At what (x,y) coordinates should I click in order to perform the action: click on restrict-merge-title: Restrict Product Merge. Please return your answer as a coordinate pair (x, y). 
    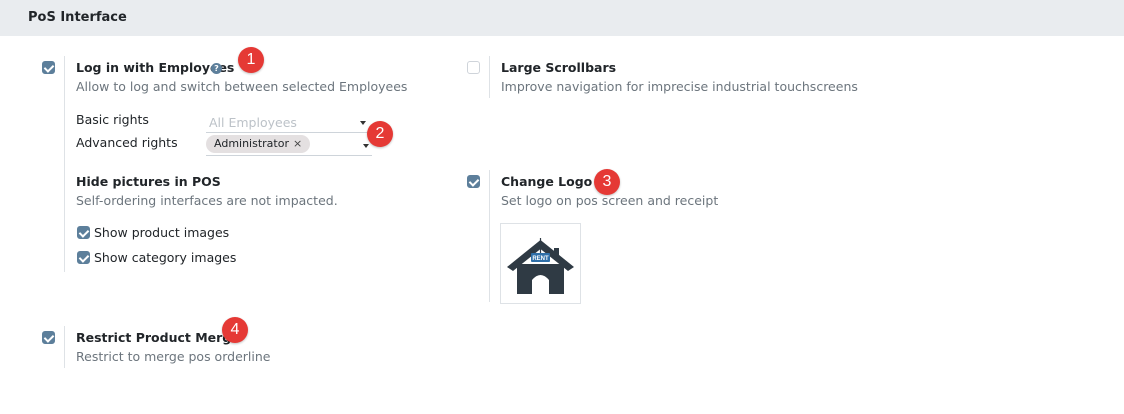
    Looking at the image, I should click on (158, 337).